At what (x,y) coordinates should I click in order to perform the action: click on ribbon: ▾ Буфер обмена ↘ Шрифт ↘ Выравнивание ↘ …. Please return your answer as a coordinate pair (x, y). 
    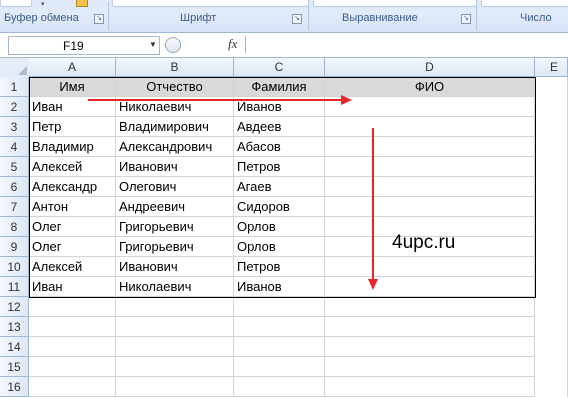
    Looking at the image, I should click on (284, 16).